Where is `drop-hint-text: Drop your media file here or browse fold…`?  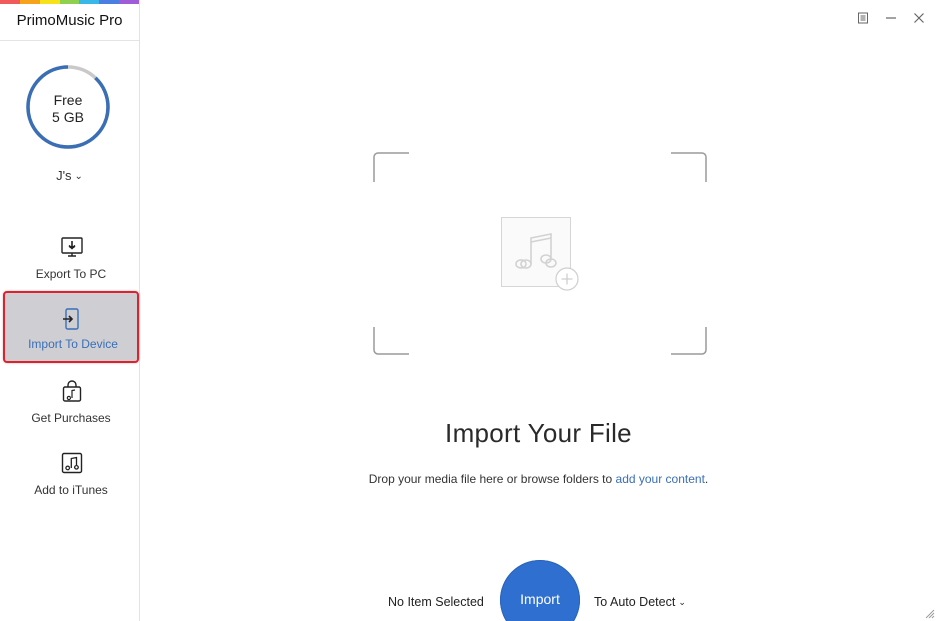 drop-hint-text: Drop your media file here or browse fold… is located at coordinates (492, 479).